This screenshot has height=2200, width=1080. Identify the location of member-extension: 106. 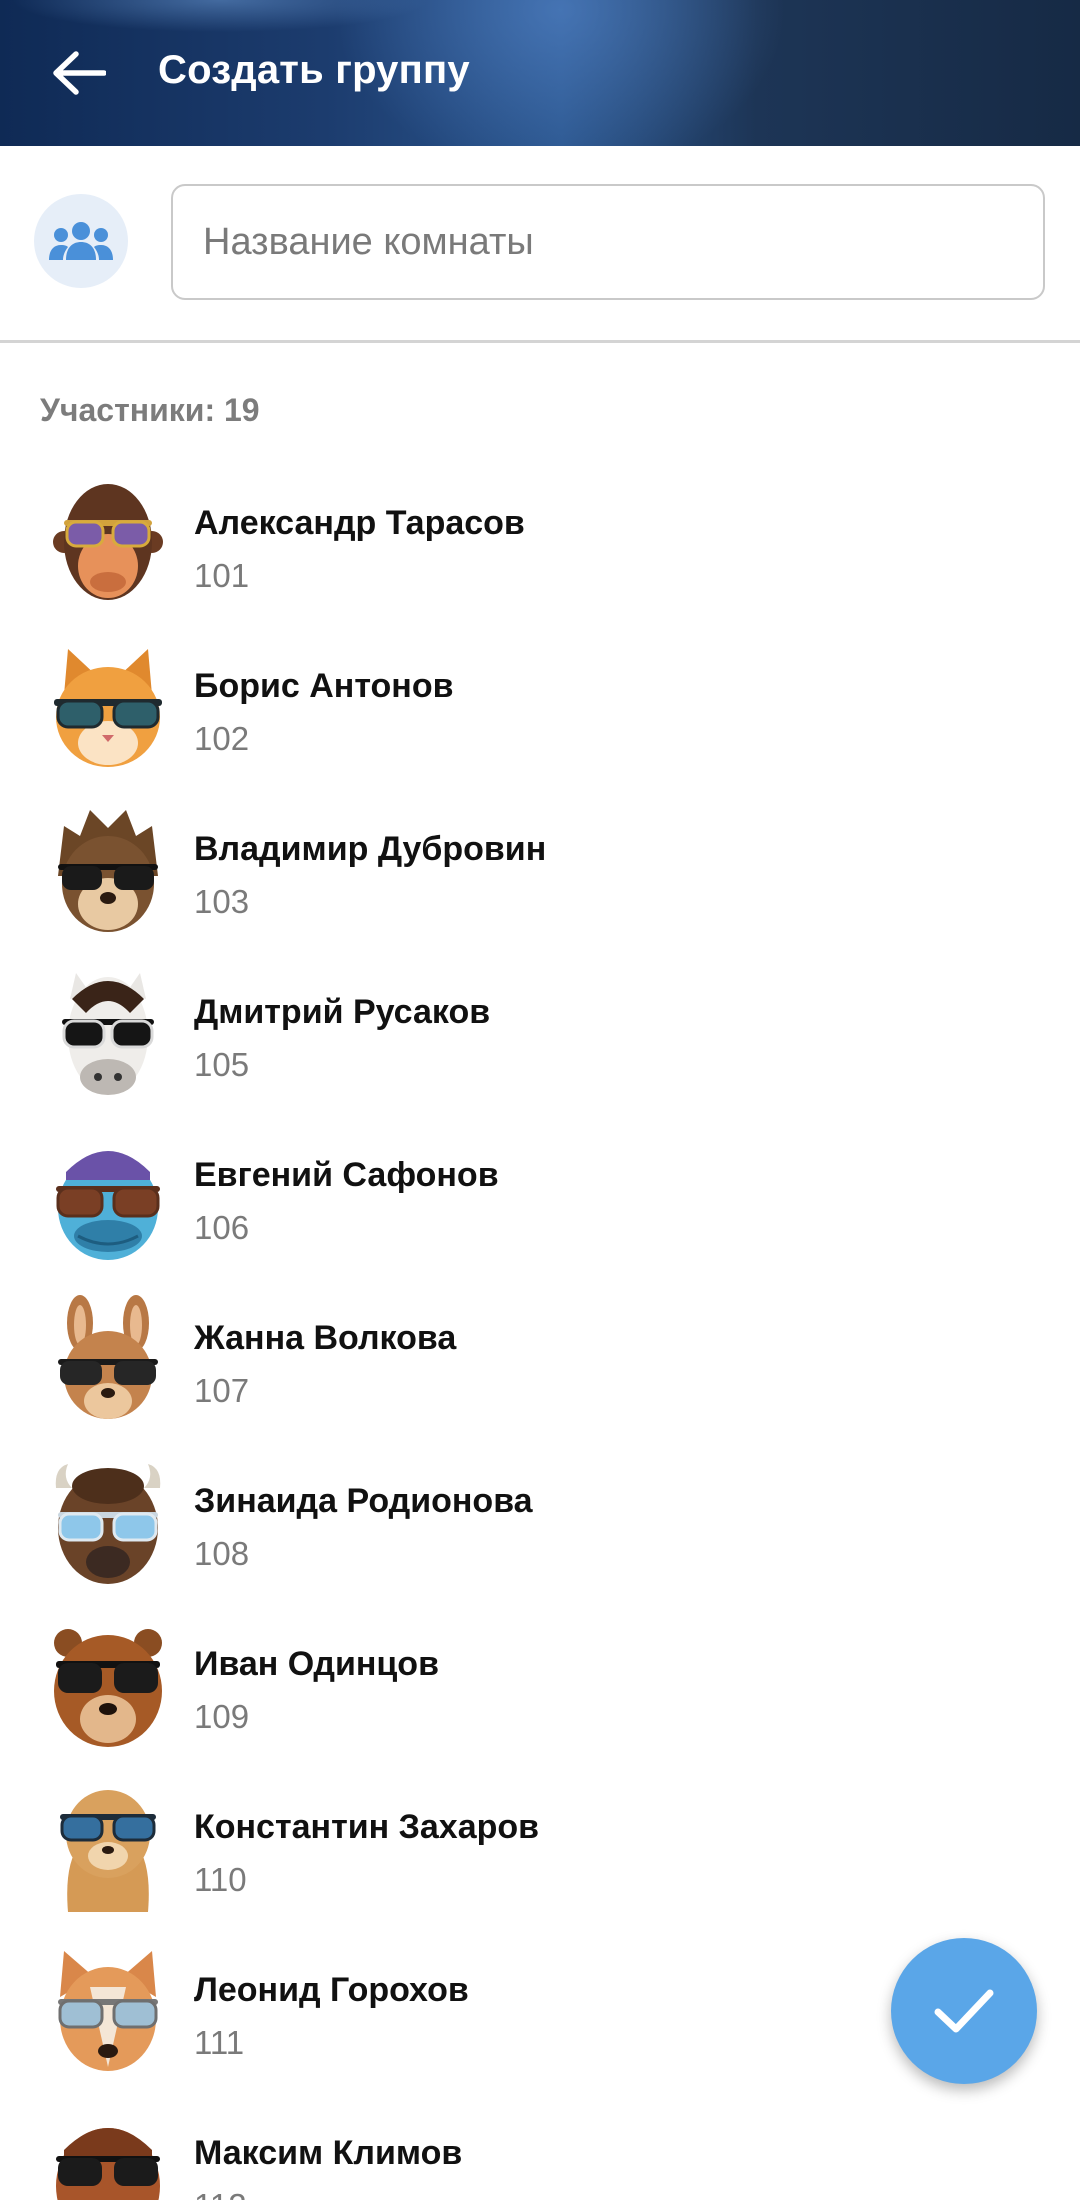
(222, 1227).